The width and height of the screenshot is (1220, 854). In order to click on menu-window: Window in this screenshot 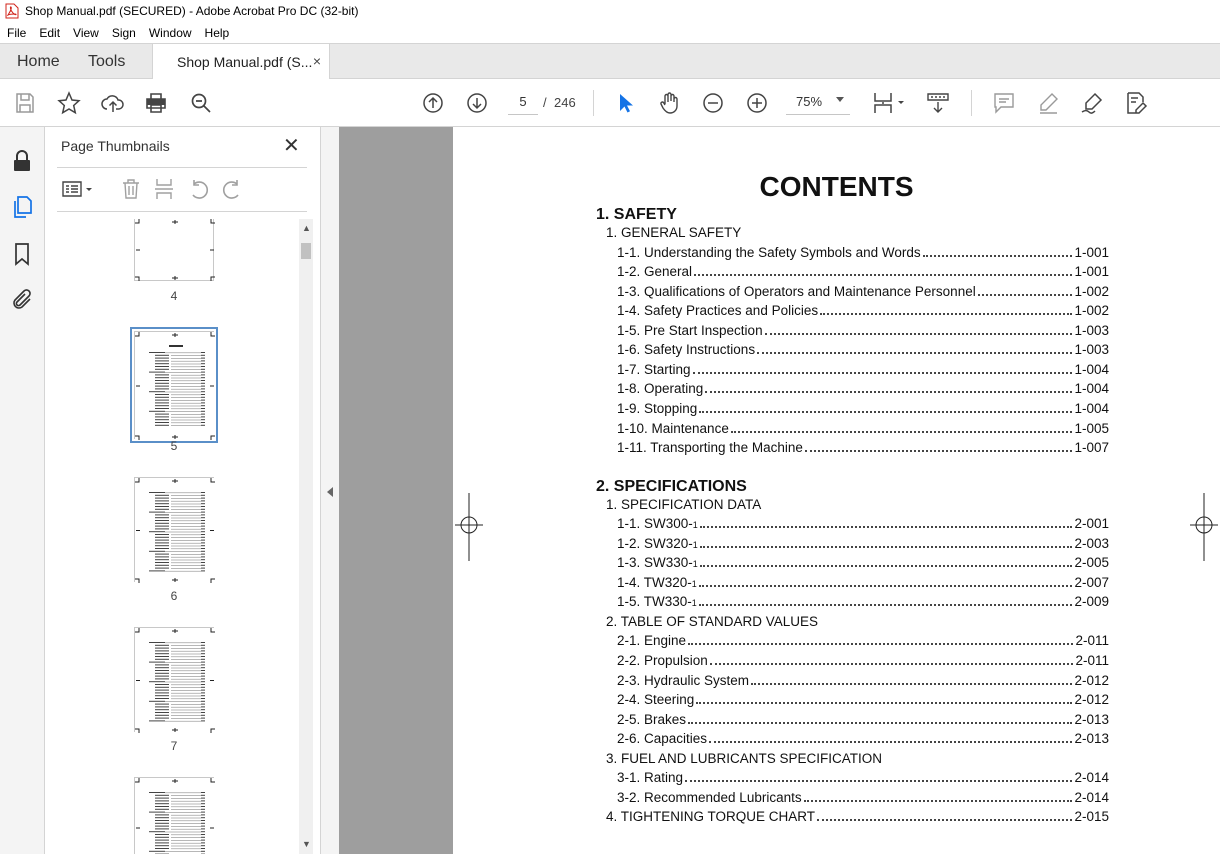, I will do `click(170, 33)`.